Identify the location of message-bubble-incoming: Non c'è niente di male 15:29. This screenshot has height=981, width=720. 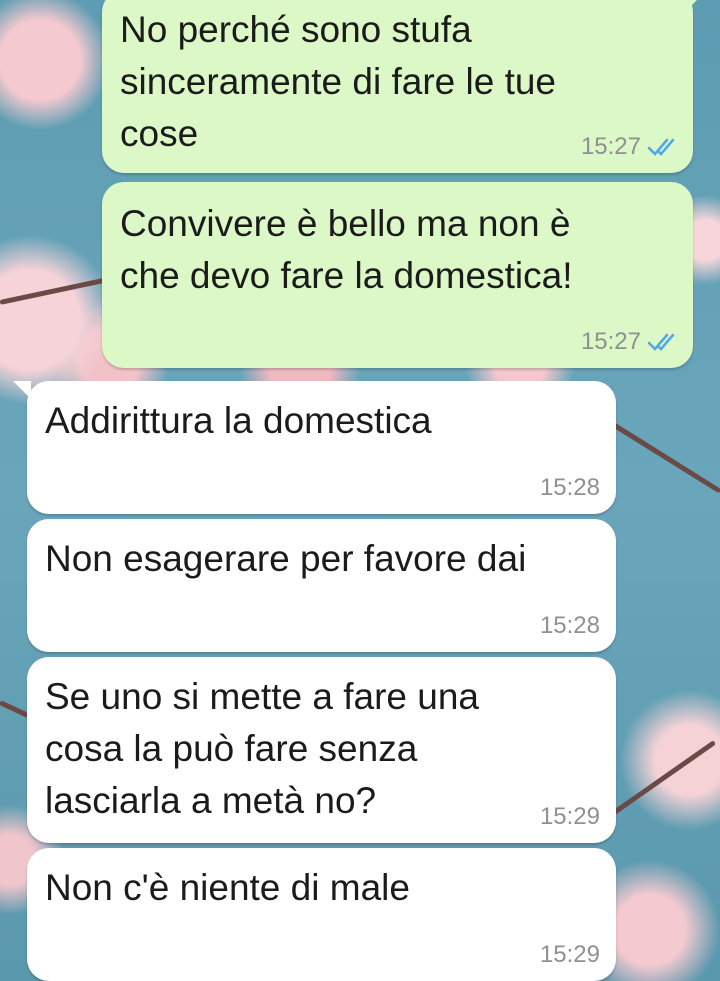
(321, 914).